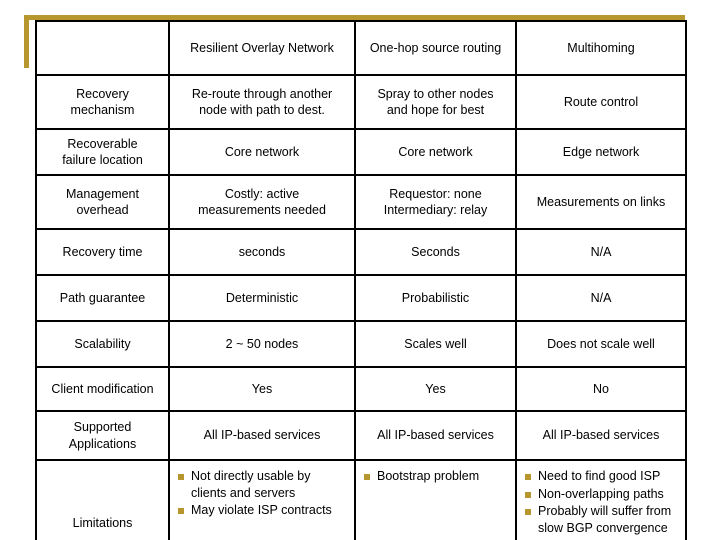 The height and width of the screenshot is (540, 720). I want to click on header-cell-blank, so click(102, 48).